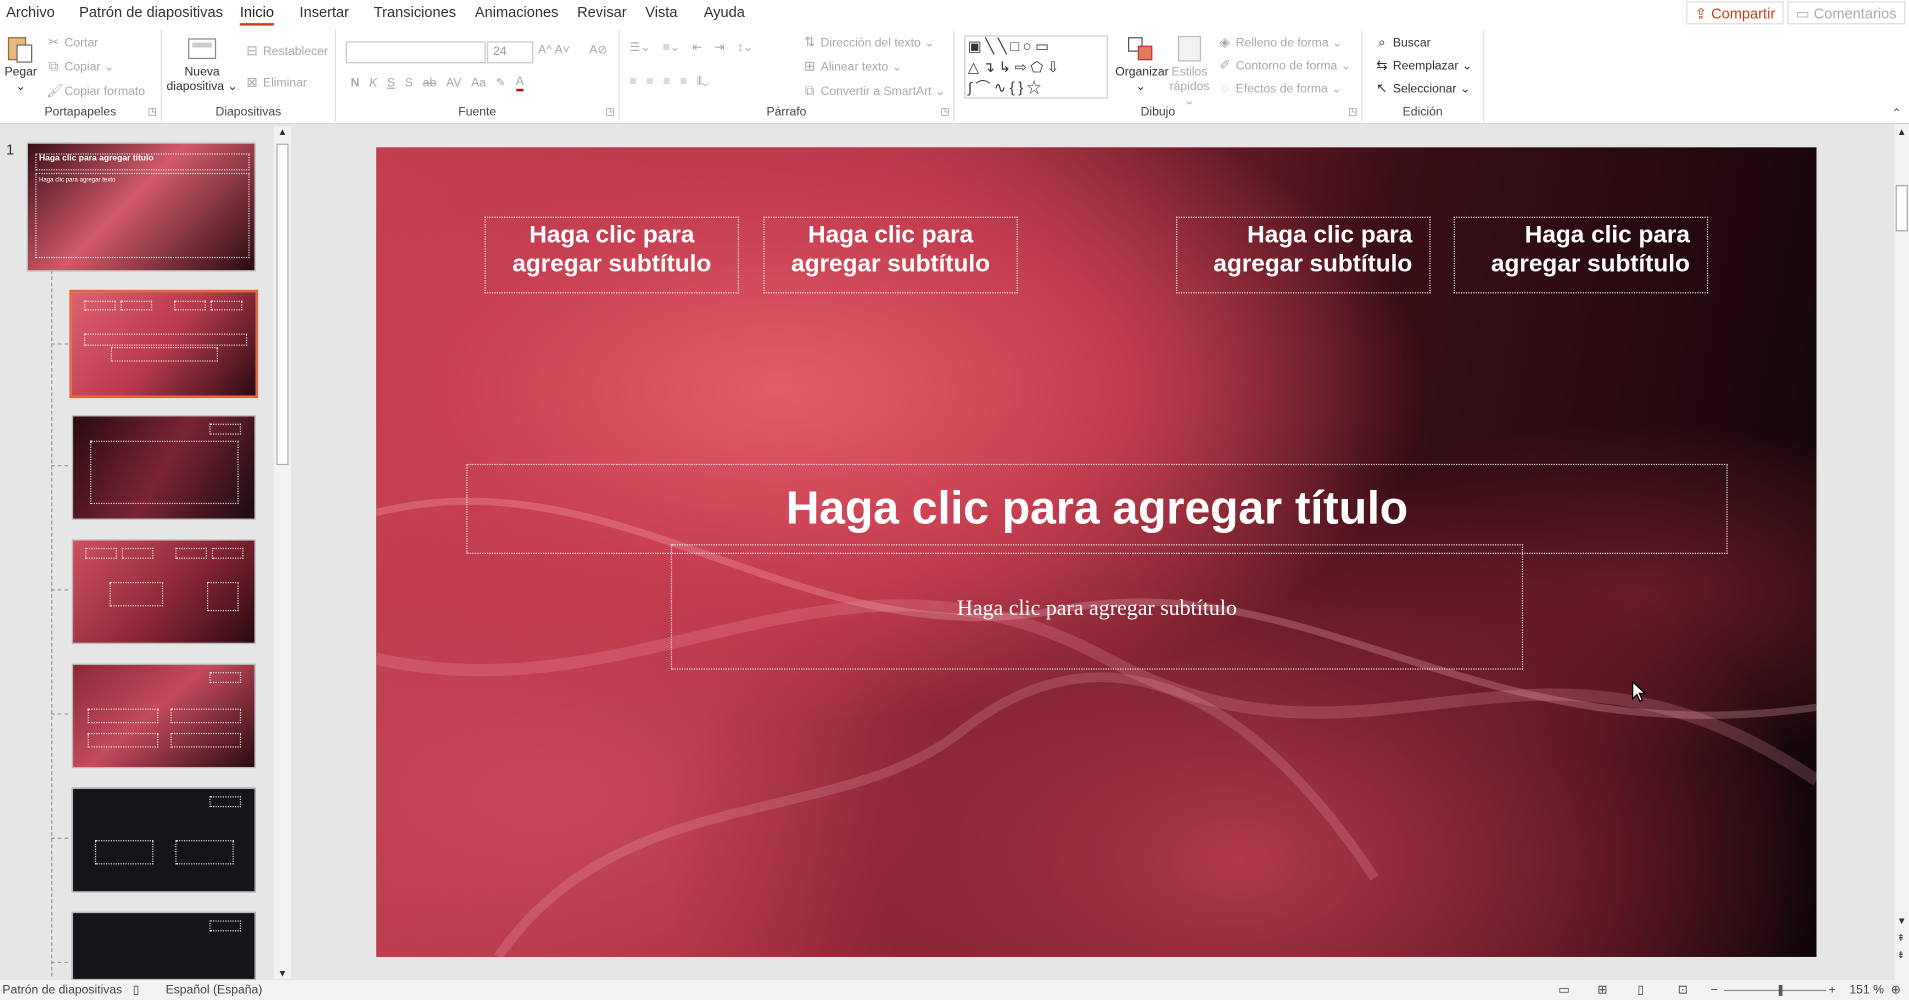 Image resolution: width=1909 pixels, height=1000 pixels. What do you see at coordinates (632, 81) in the screenshot?
I see `align-left-icon: ≡` at bounding box center [632, 81].